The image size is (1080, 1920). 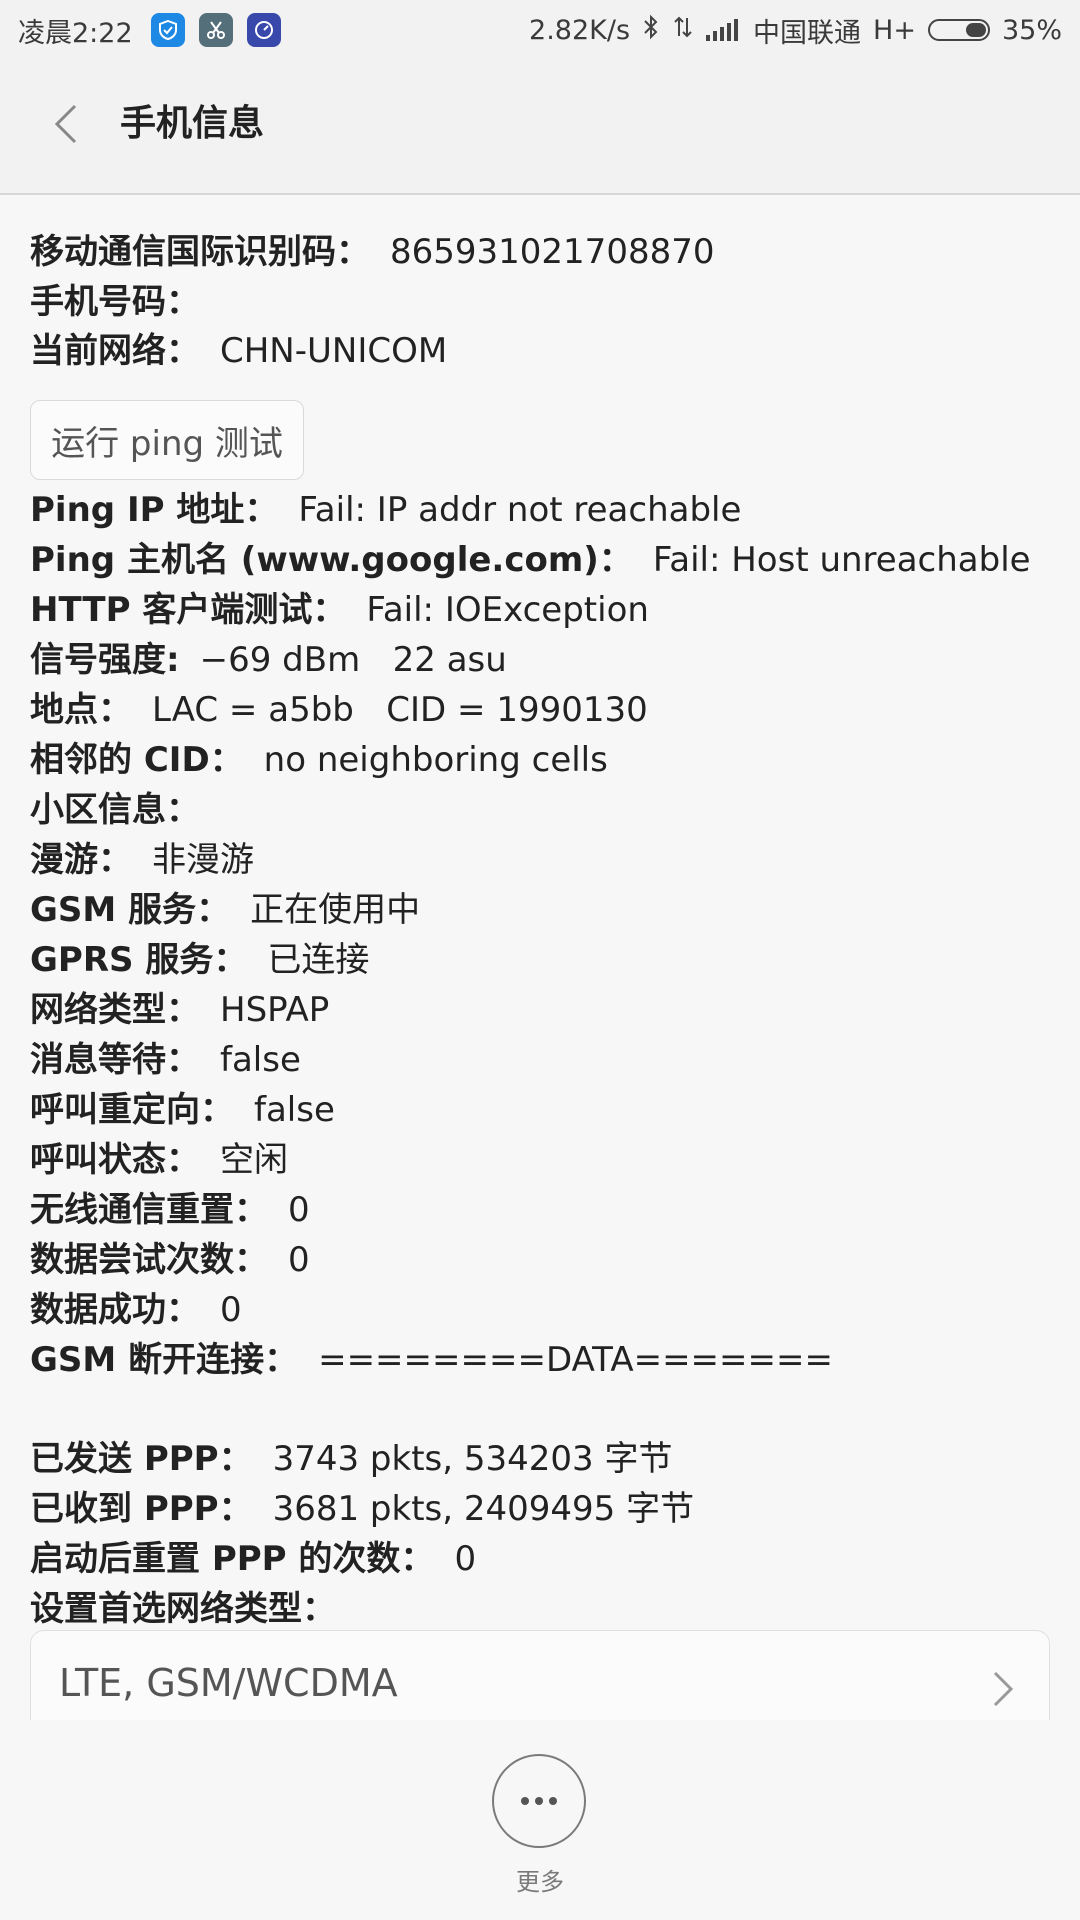 What do you see at coordinates (182, 1110) in the screenshot?
I see `info-row-call-redirect: 呼叫重定向： false` at bounding box center [182, 1110].